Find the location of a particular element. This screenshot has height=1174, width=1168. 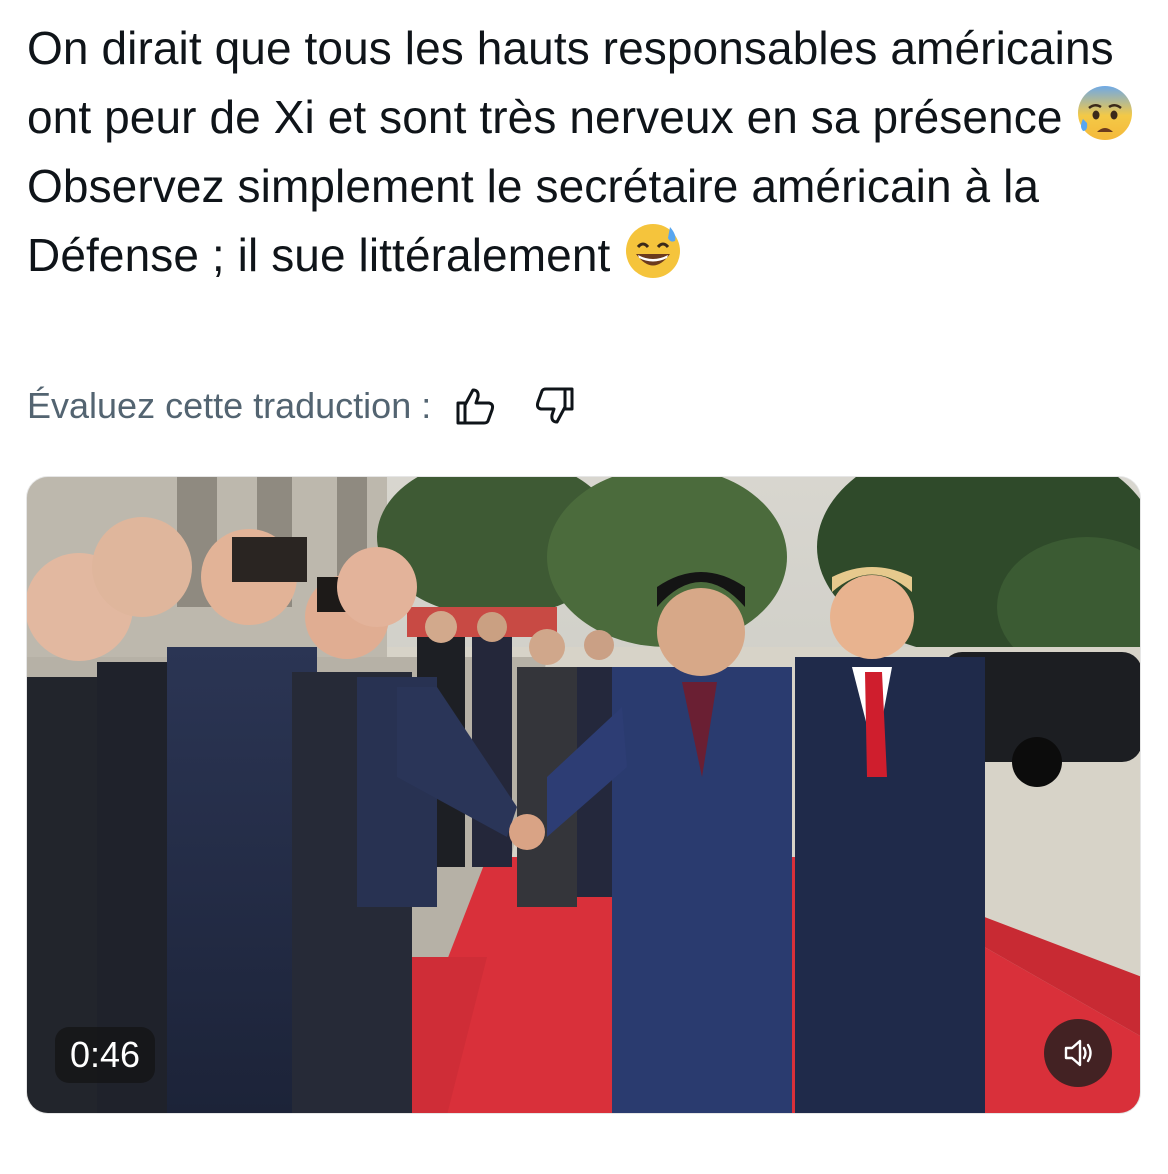

volume-button is located at coordinates (1078, 1053).